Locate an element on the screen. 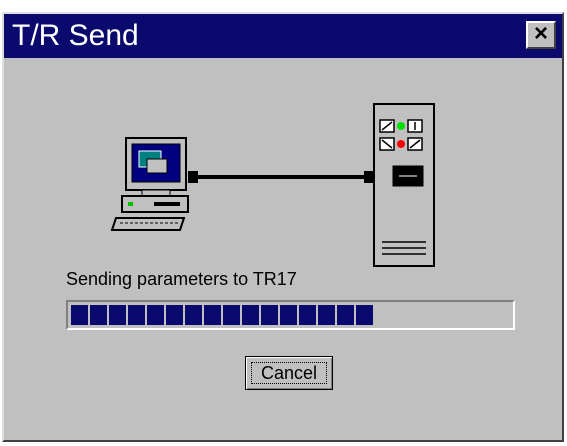 The height and width of the screenshot is (446, 567). cancel-button-label: Cancel is located at coordinates (289, 373).